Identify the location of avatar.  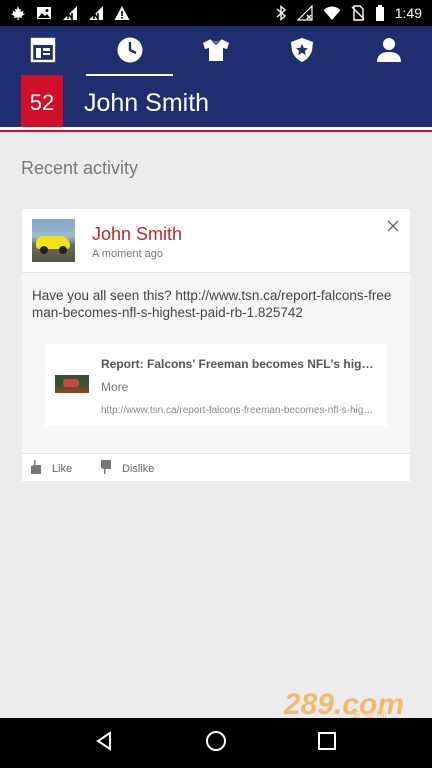
(53, 240).